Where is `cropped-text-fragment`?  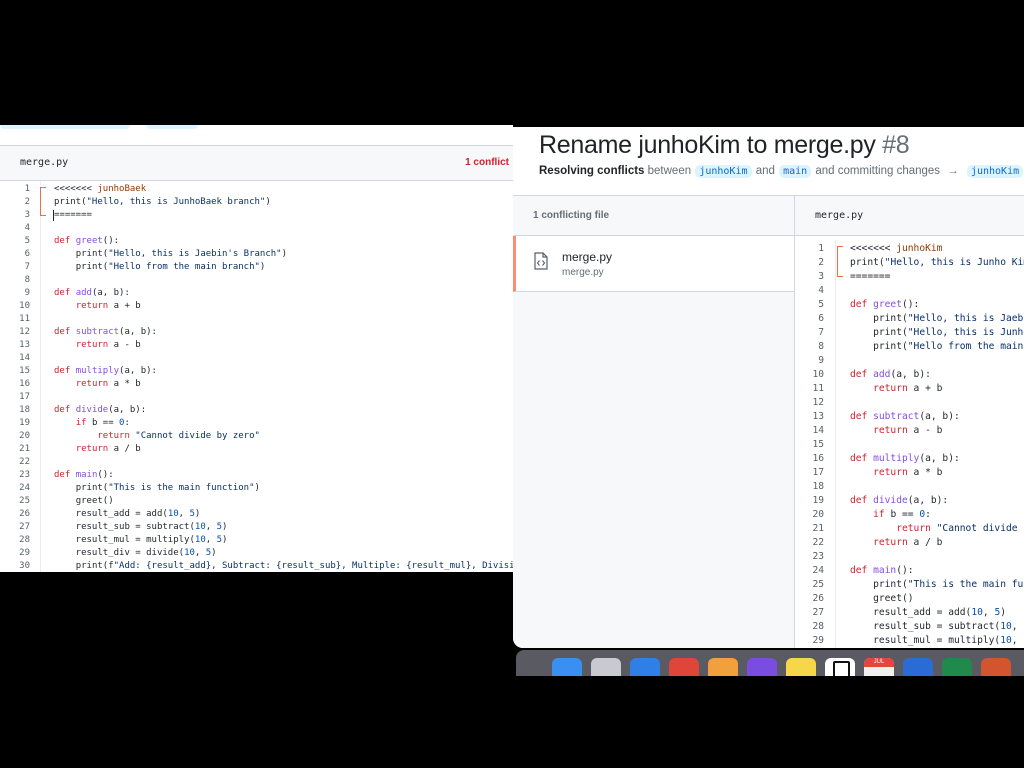
cropped-text-fragment is located at coordinates (65, 127).